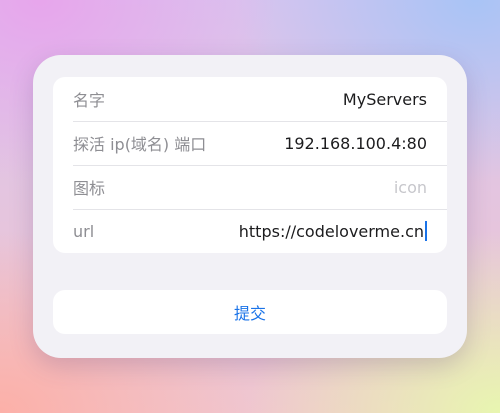 This screenshot has height=413, width=500. What do you see at coordinates (410, 187) in the screenshot?
I see `icon-field-input: icon` at bounding box center [410, 187].